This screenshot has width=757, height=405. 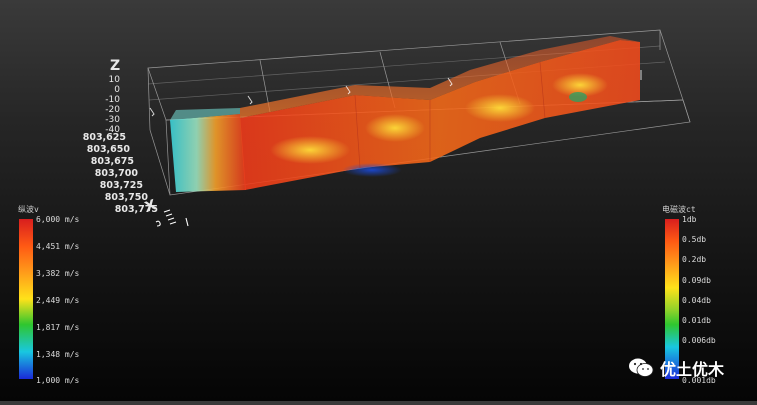 What do you see at coordinates (641, 367) in the screenshot?
I see `wechat-icon` at bounding box center [641, 367].